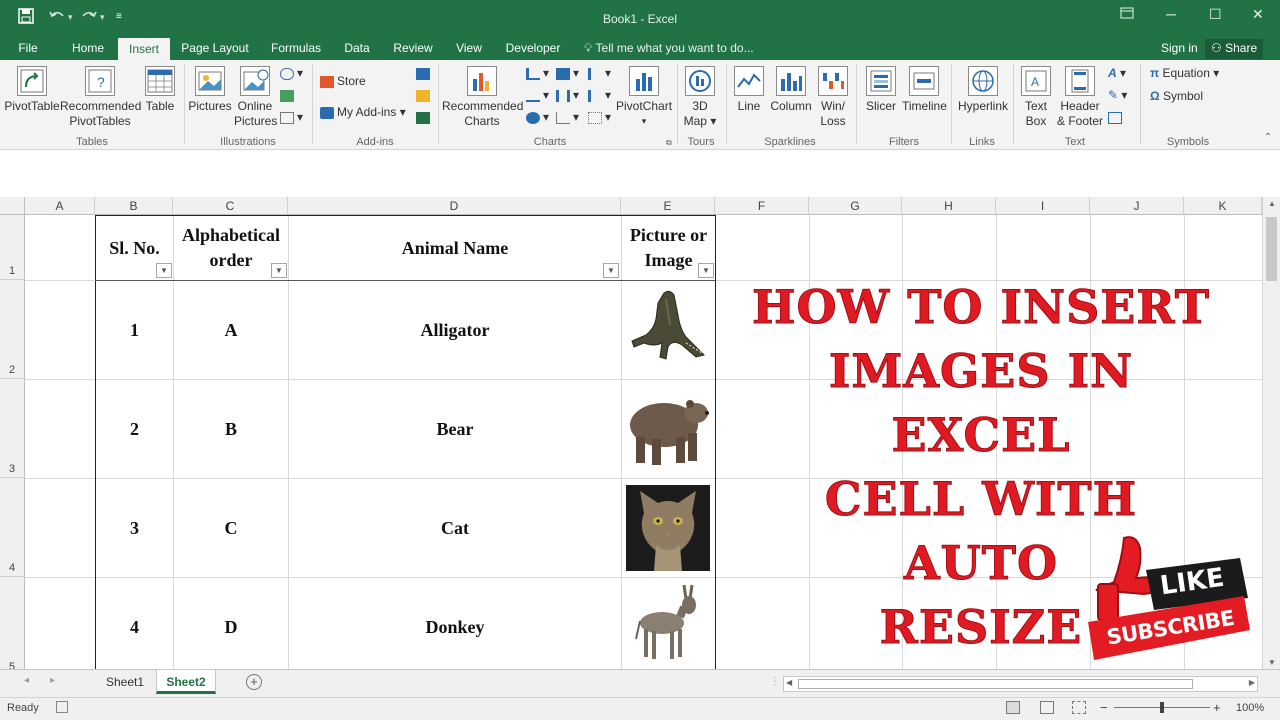 This screenshot has width=1280, height=720. What do you see at coordinates (144, 49) in the screenshot?
I see `tab-insert: Insert` at bounding box center [144, 49].